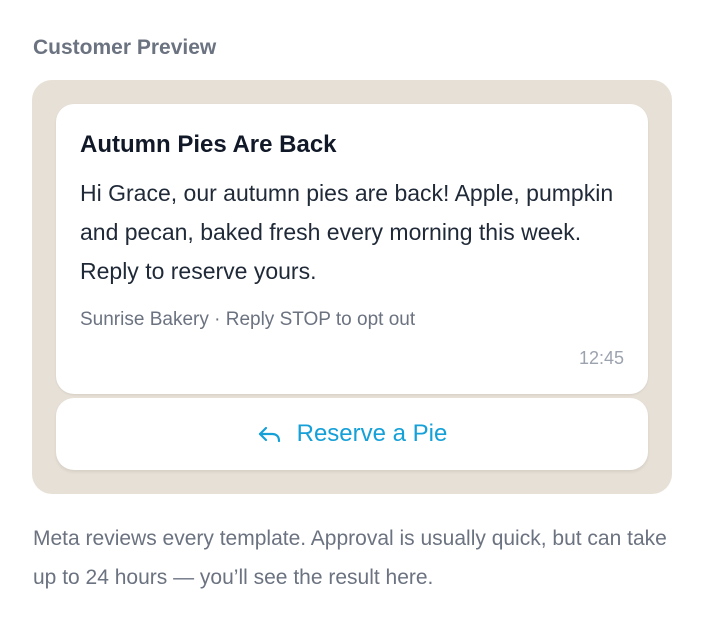  I want to click on message-title: Autumn Pies Are Back, so click(208, 144).